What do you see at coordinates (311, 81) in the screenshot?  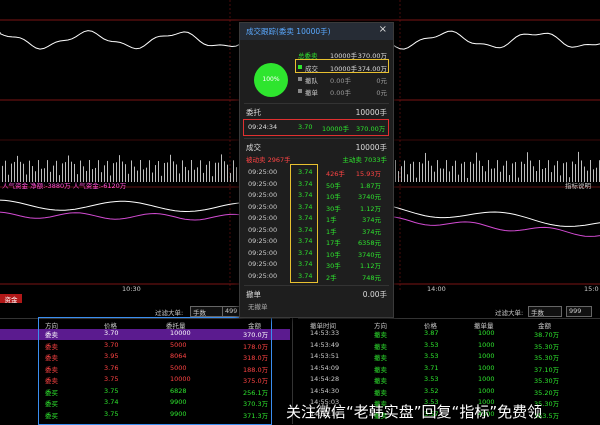 I see `summary-label: 撤队` at bounding box center [311, 81].